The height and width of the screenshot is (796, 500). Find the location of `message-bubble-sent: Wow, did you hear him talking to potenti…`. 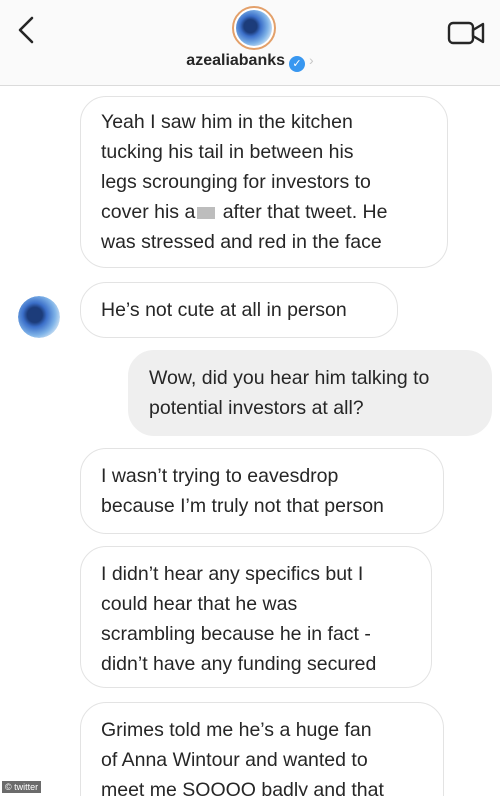

message-bubble-sent: Wow, did you hear him talking to potenti… is located at coordinates (310, 393).